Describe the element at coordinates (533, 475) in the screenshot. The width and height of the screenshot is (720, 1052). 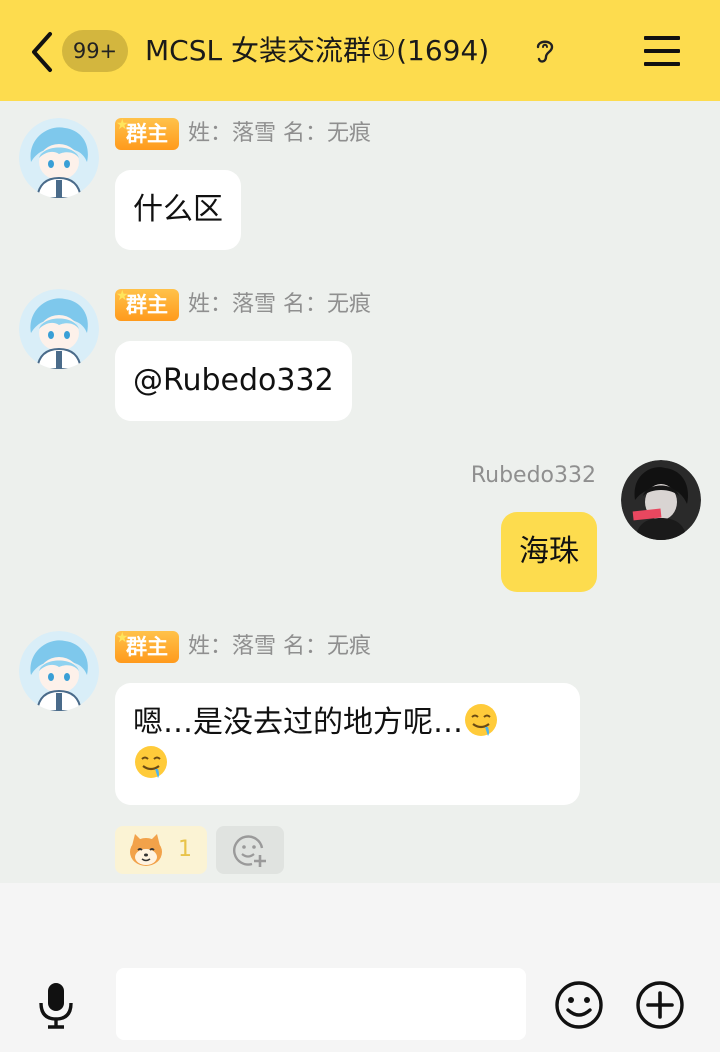
I see `self-sender-name: Rubedo332` at that location.